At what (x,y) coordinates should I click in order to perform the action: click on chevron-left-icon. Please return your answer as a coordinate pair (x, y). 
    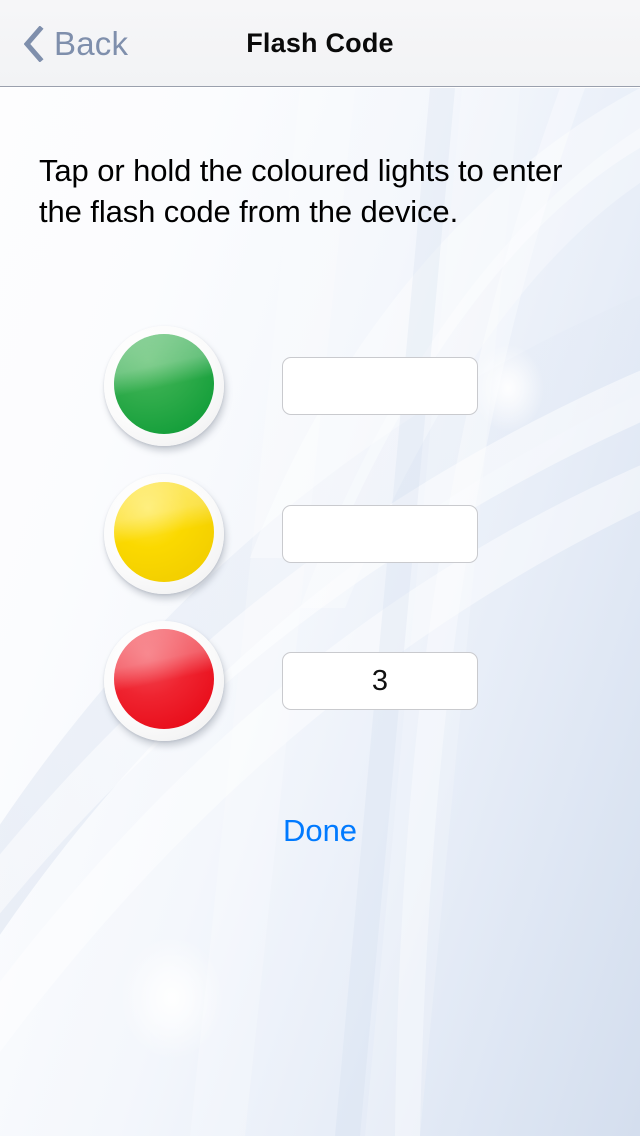
    Looking at the image, I should click on (34, 43).